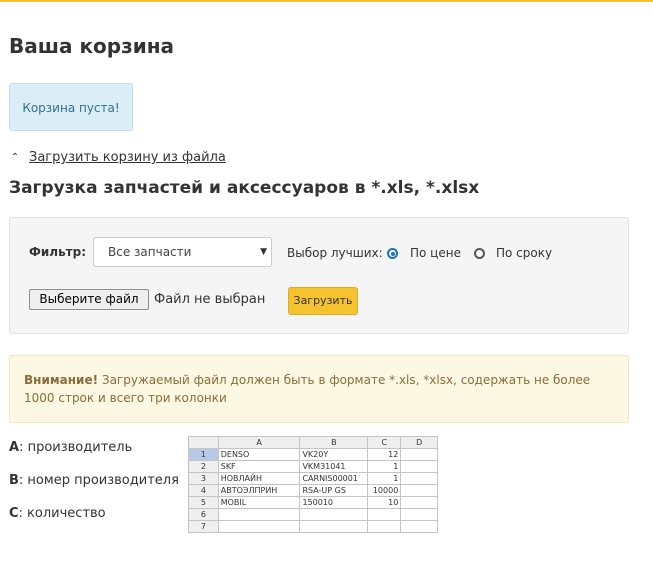 The image size is (653, 566). I want to click on spreadsheet-header-row: A B C D, so click(313, 442).